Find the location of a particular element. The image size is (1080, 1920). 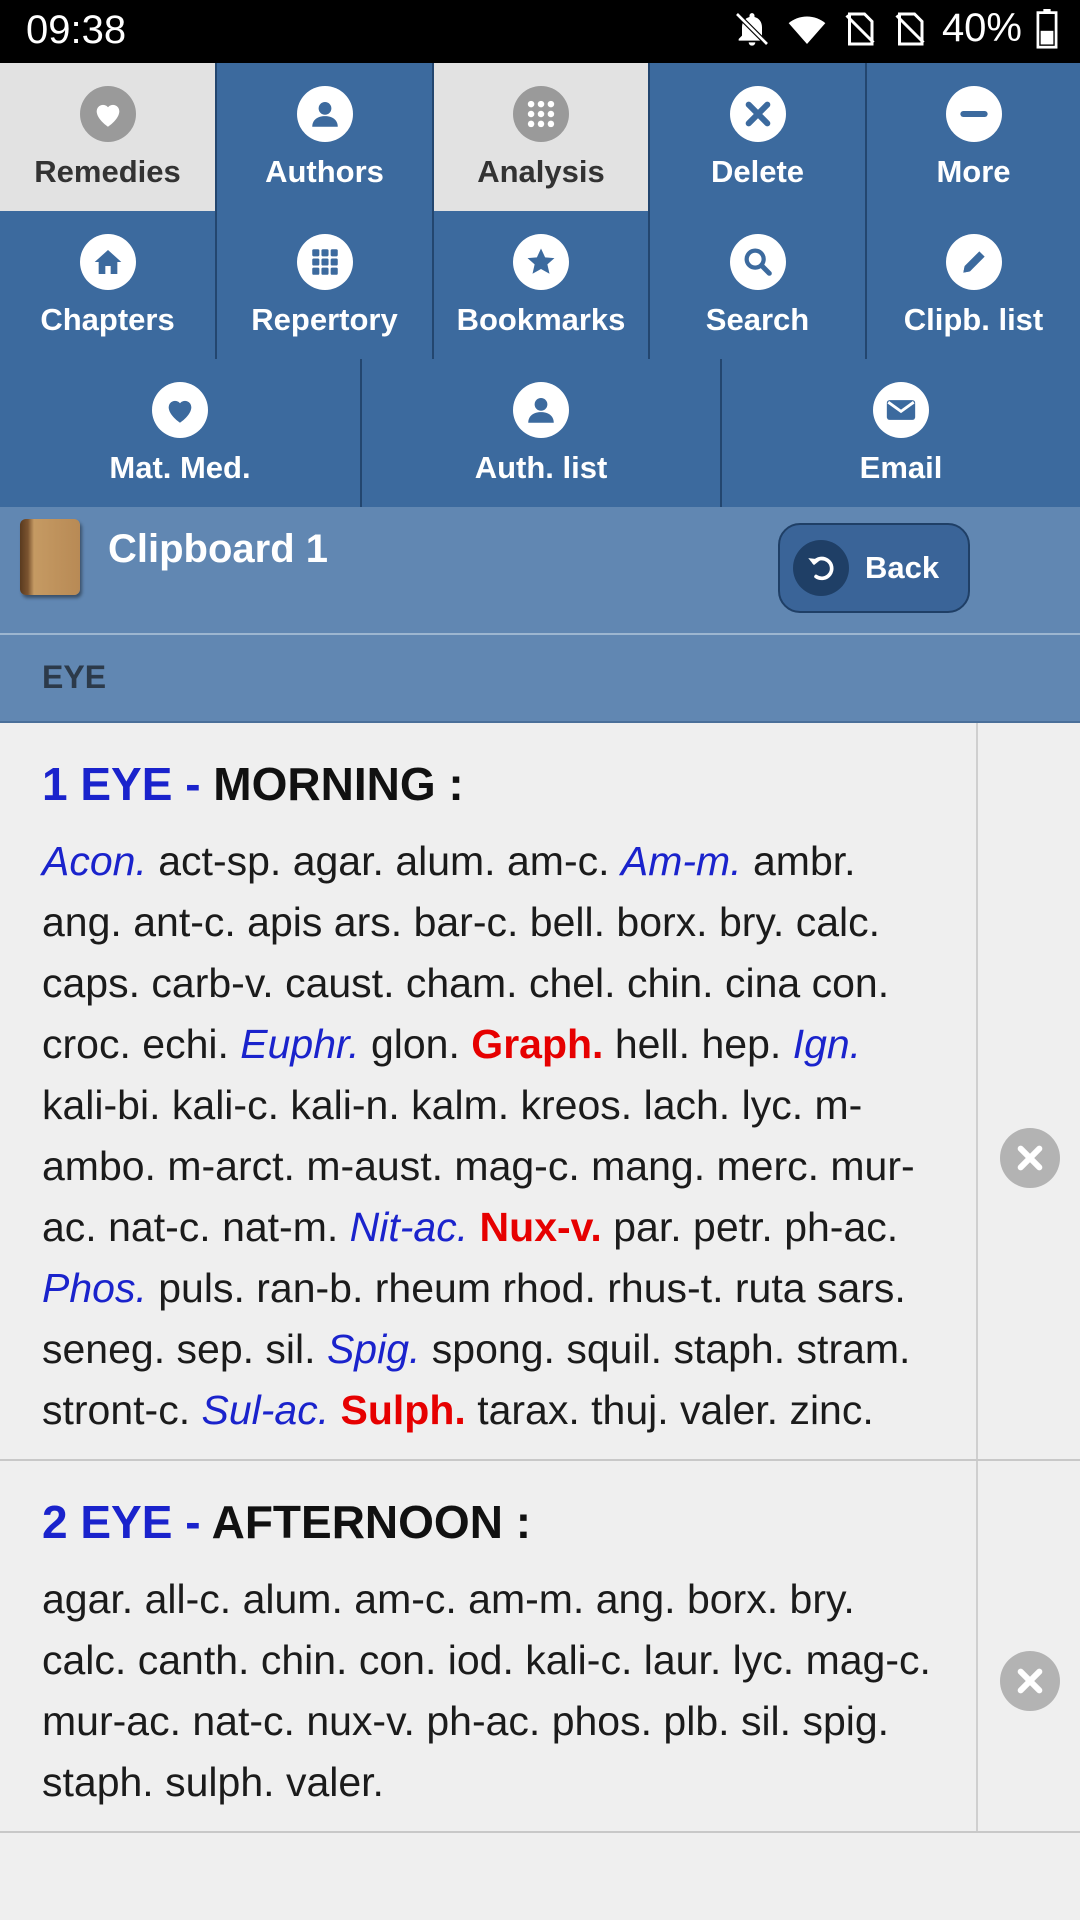

remedy-abbrev: ran-b. is located at coordinates (309, 1288).